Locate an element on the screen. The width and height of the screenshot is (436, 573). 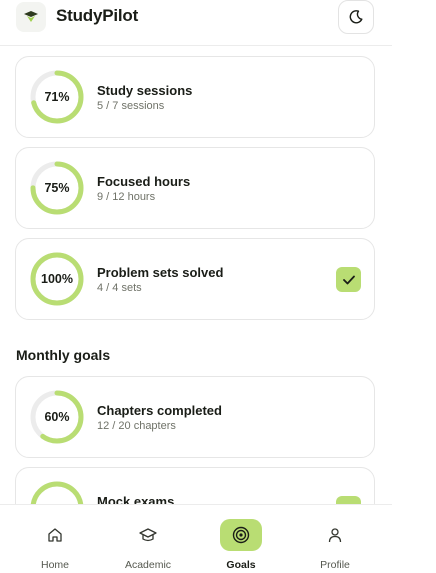
goal-card-focused-hours: 75% Focused hours 9 / 12 hours is located at coordinates (195, 188).